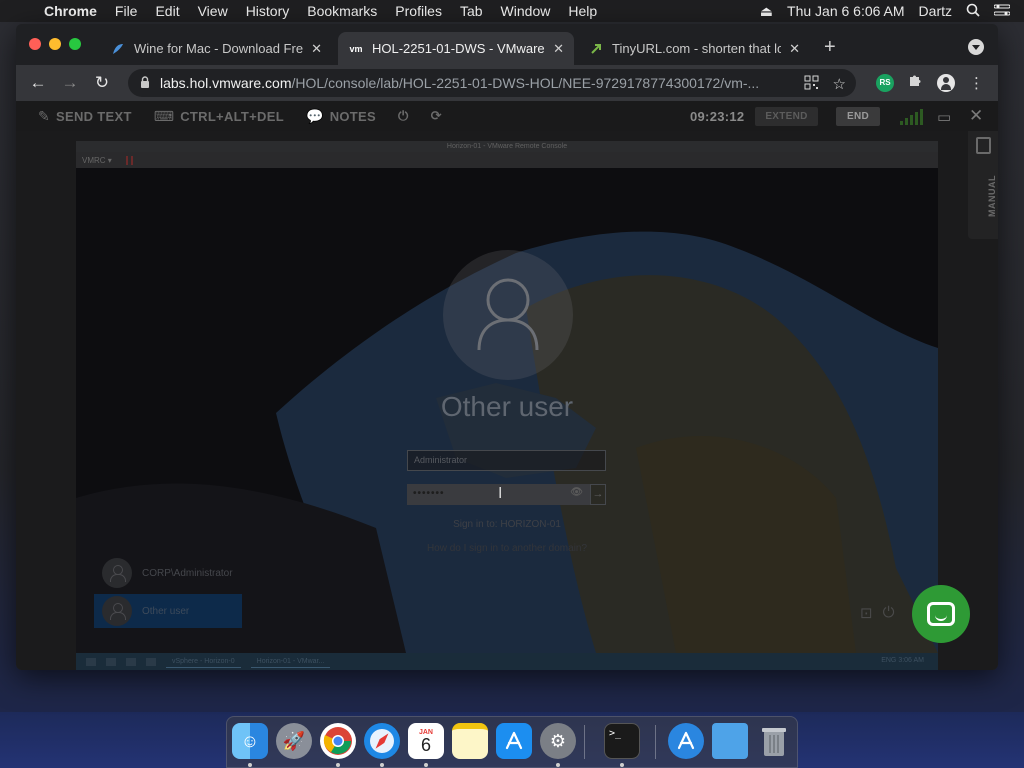 This screenshot has width=1024, height=768. Describe the element at coordinates (341, 116) in the screenshot. I see `notes-button: 💬 NOTES` at that location.